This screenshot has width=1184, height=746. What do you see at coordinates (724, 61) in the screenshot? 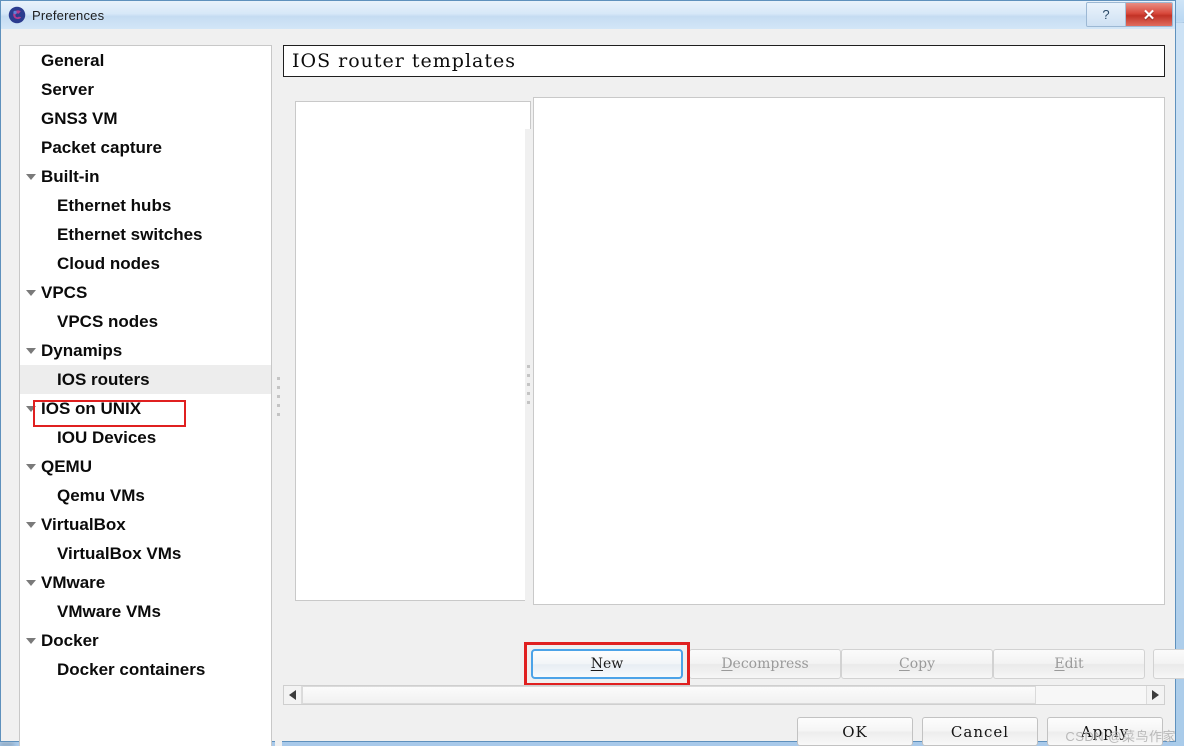
I see `section-header: IOS router templates` at bounding box center [724, 61].